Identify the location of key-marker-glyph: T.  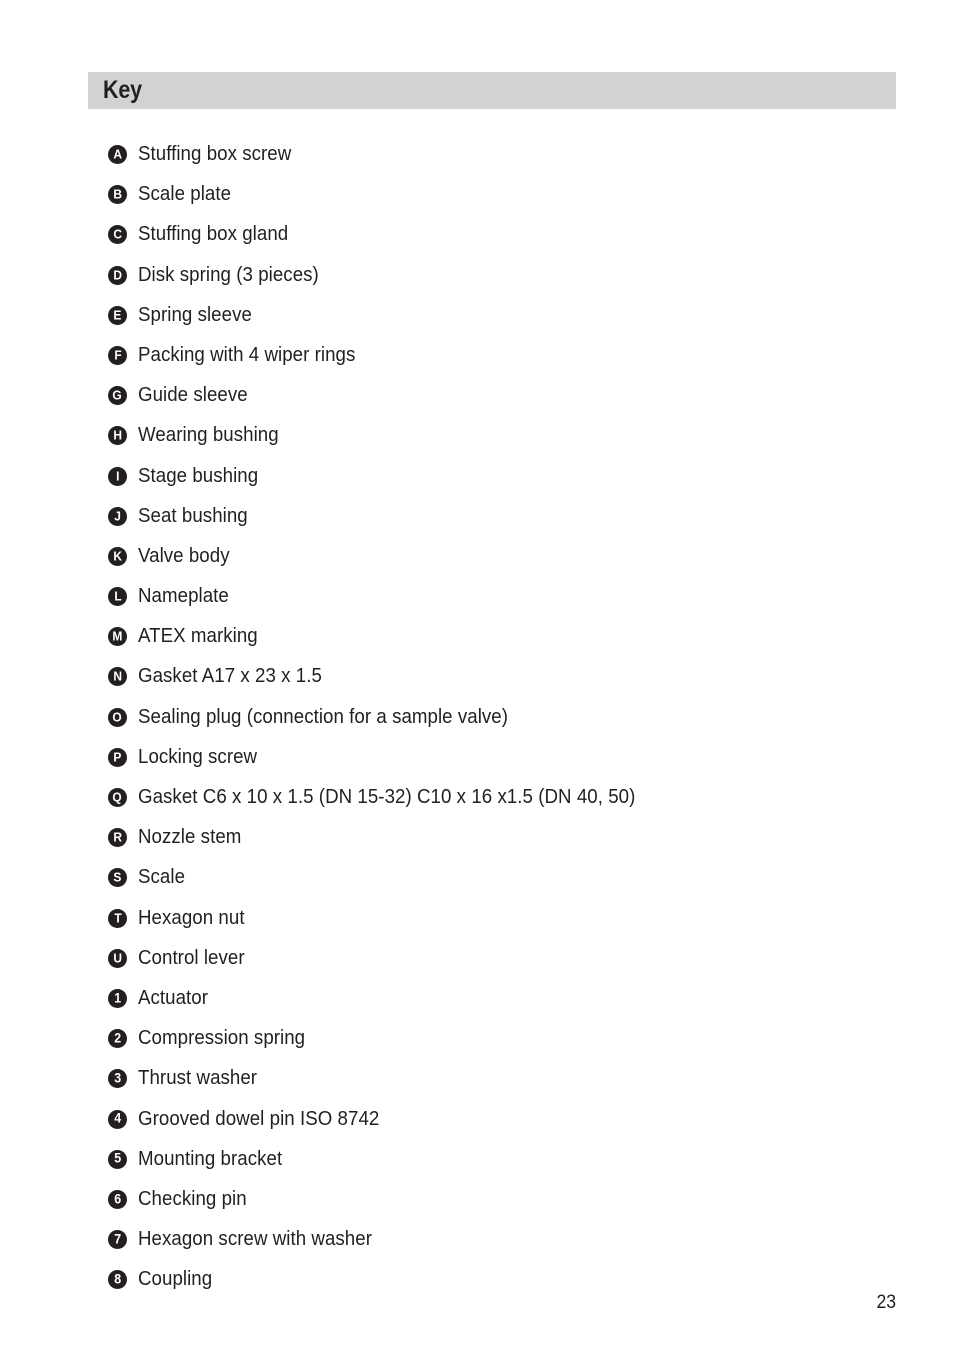
(117, 918).